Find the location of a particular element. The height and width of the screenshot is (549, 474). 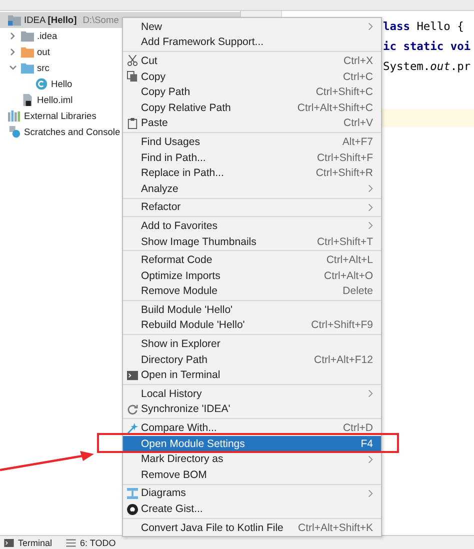

class-icon is located at coordinates (41, 84).